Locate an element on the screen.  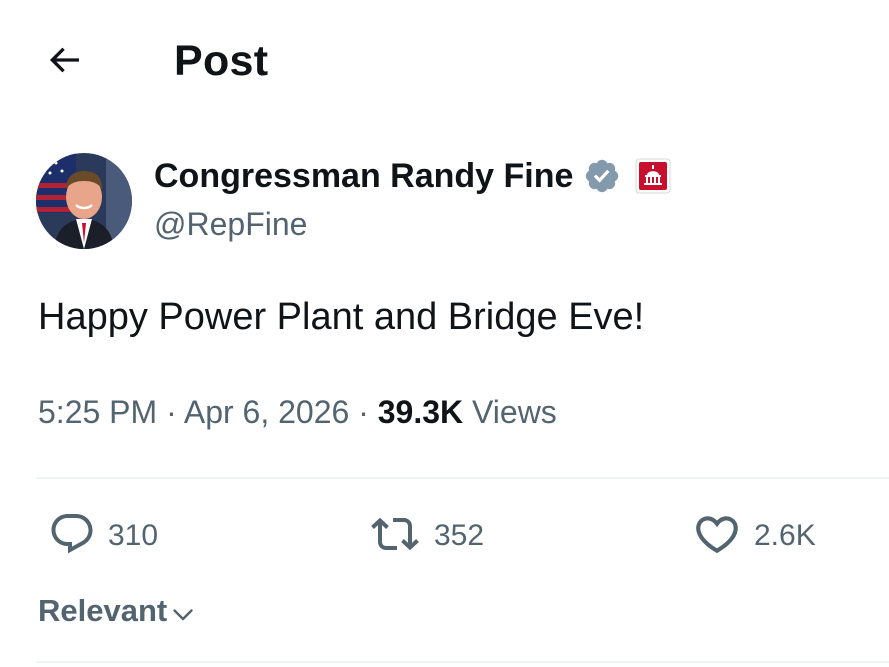
reply-count: 310 is located at coordinates (133, 535).